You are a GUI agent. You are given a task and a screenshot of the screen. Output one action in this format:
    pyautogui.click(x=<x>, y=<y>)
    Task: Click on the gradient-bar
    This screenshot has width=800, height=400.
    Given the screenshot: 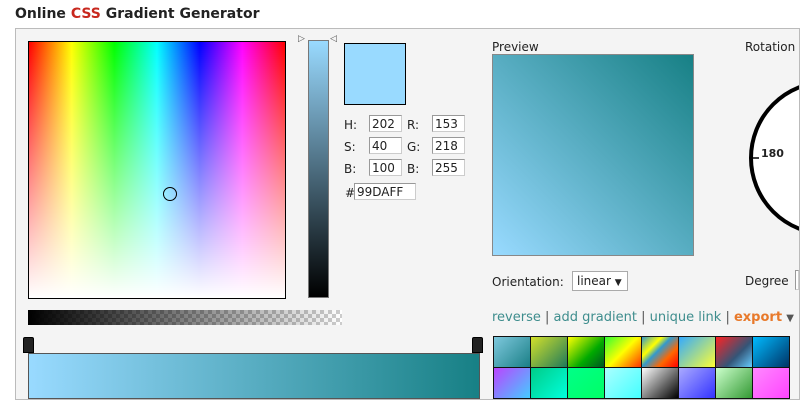 What is the action you would take?
    pyautogui.click(x=254, y=376)
    